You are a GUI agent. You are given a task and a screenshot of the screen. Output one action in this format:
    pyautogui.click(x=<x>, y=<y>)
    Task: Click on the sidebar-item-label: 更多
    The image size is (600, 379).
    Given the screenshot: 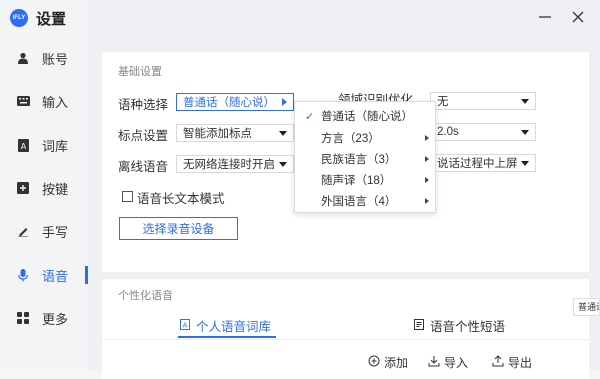 What is the action you would take?
    pyautogui.click(x=55, y=319)
    